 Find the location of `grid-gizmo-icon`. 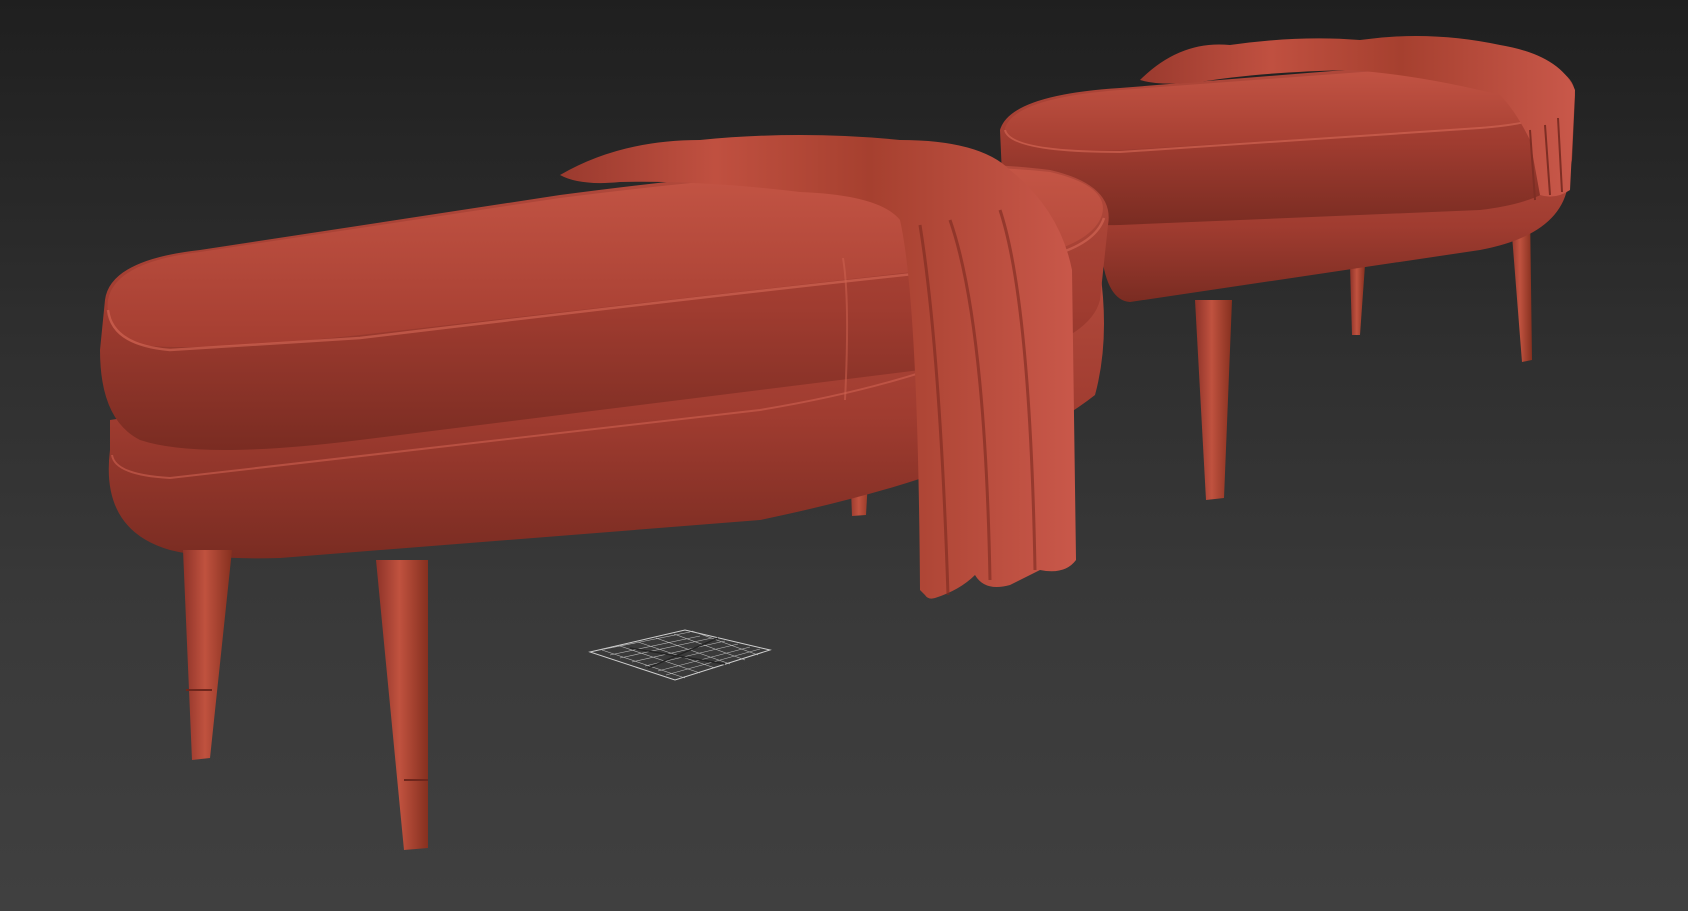

grid-gizmo-icon is located at coordinates (680, 655).